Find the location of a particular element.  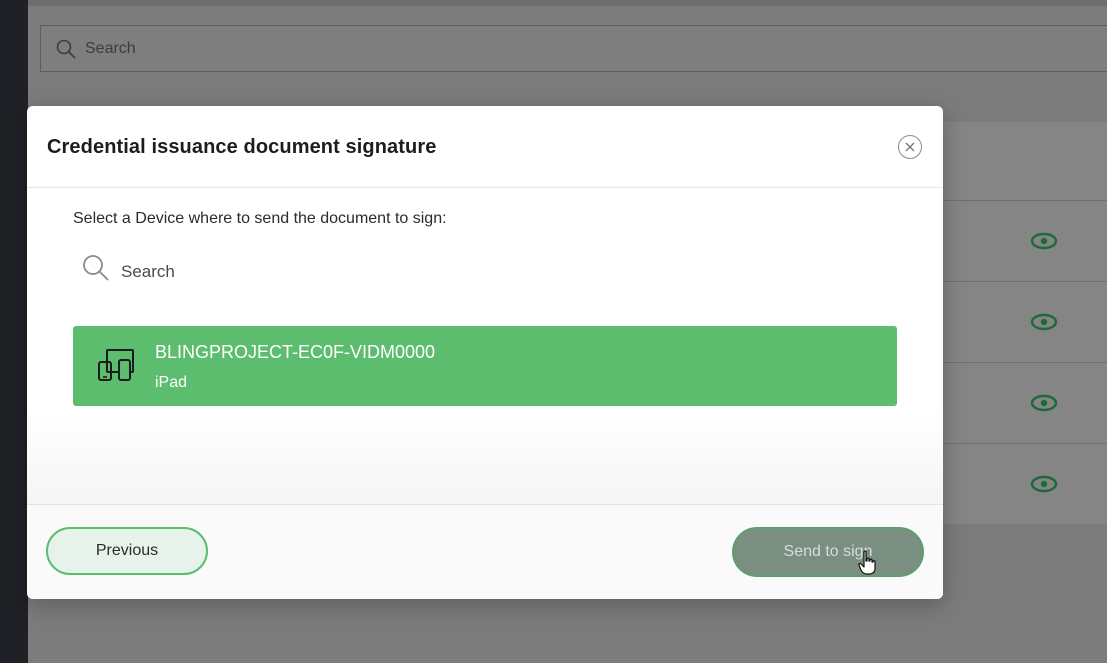

close-button is located at coordinates (910, 147).